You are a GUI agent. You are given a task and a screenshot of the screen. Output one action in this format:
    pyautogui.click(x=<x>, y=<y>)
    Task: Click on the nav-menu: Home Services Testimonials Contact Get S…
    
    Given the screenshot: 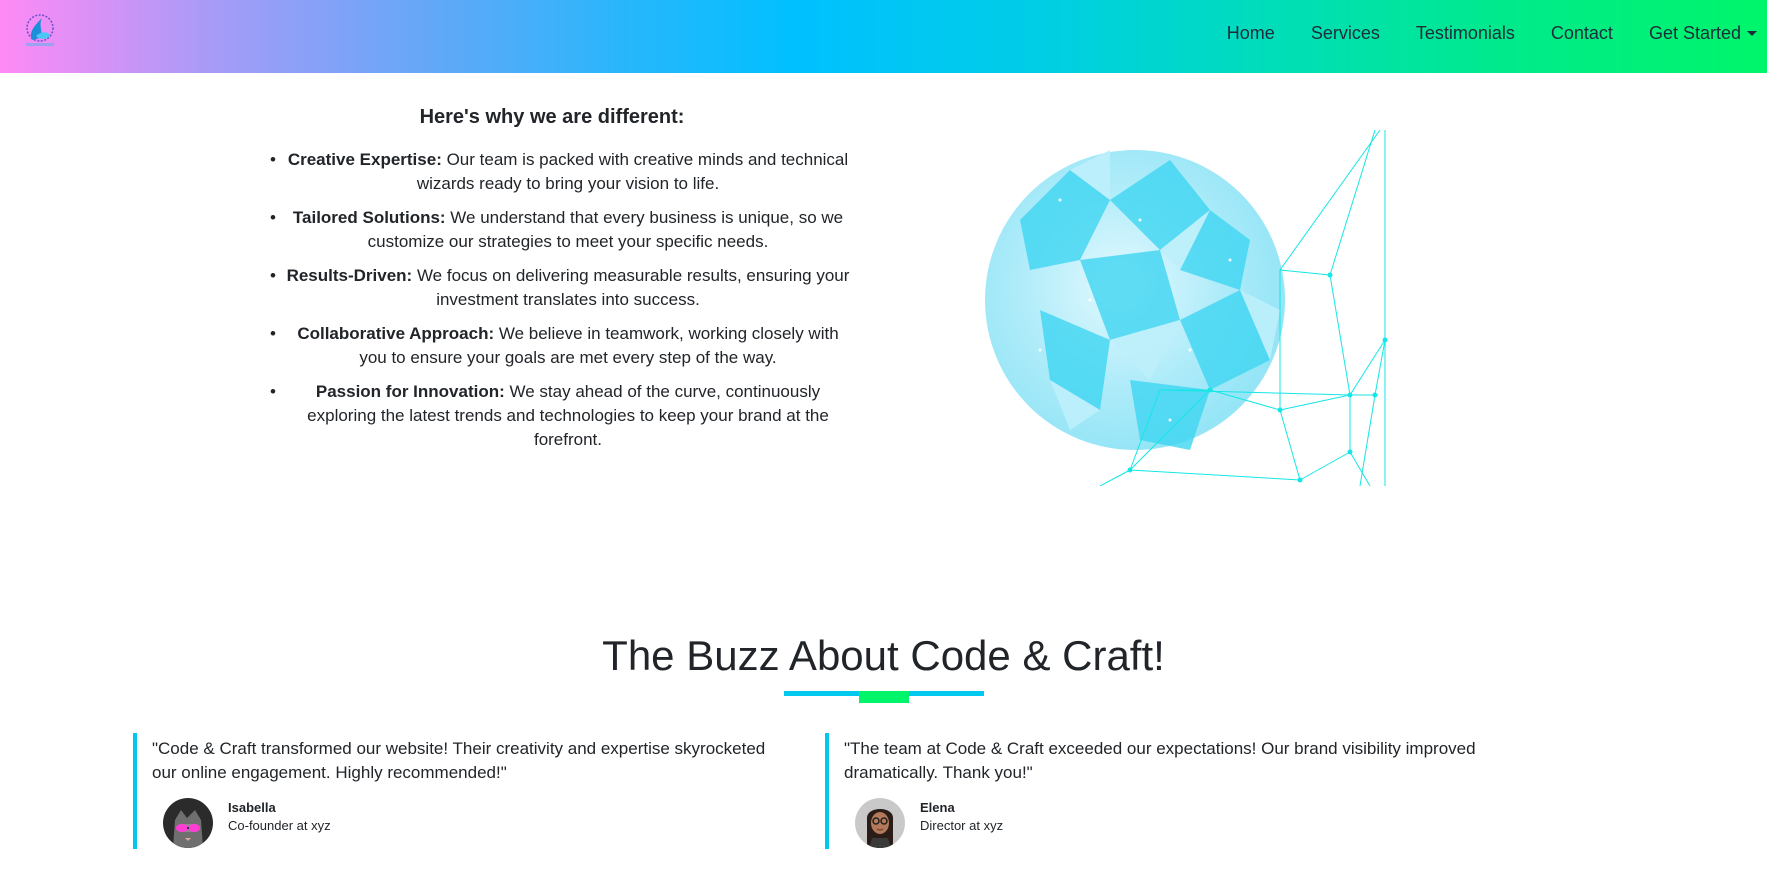 What is the action you would take?
    pyautogui.click(x=1479, y=33)
    